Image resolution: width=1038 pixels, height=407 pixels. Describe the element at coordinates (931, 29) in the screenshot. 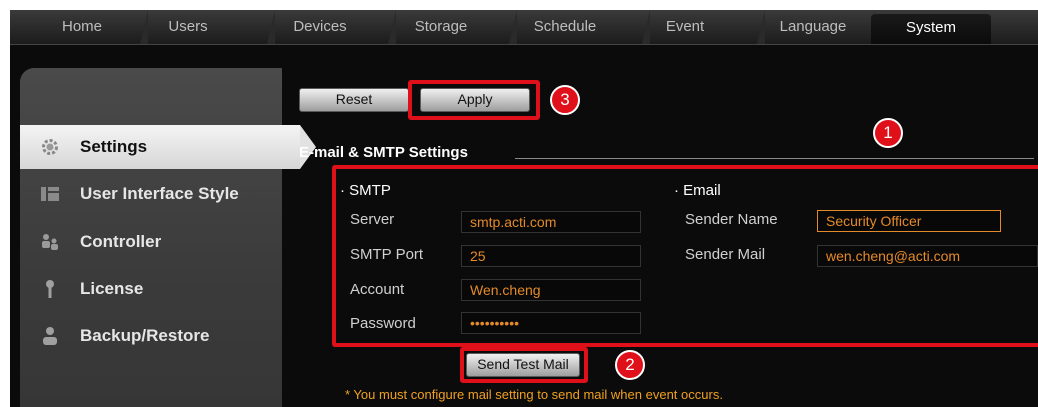

I see `tab-system: System` at that location.